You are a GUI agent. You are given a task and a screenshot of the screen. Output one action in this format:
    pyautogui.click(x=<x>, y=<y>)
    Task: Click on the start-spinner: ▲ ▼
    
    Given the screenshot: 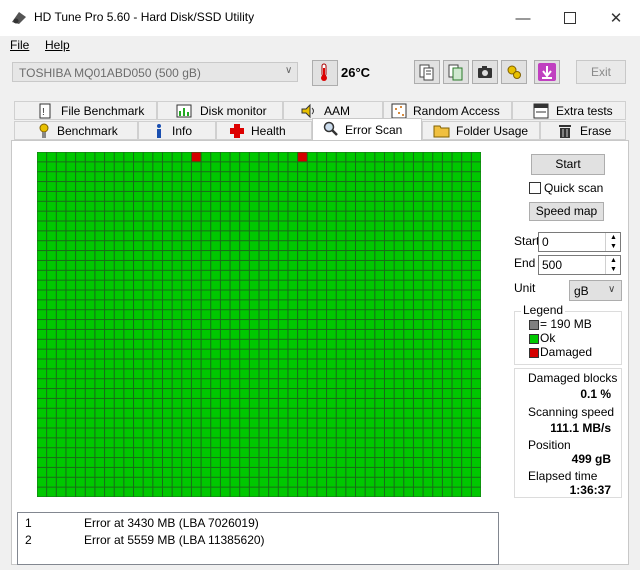 What is the action you would take?
    pyautogui.click(x=613, y=242)
    